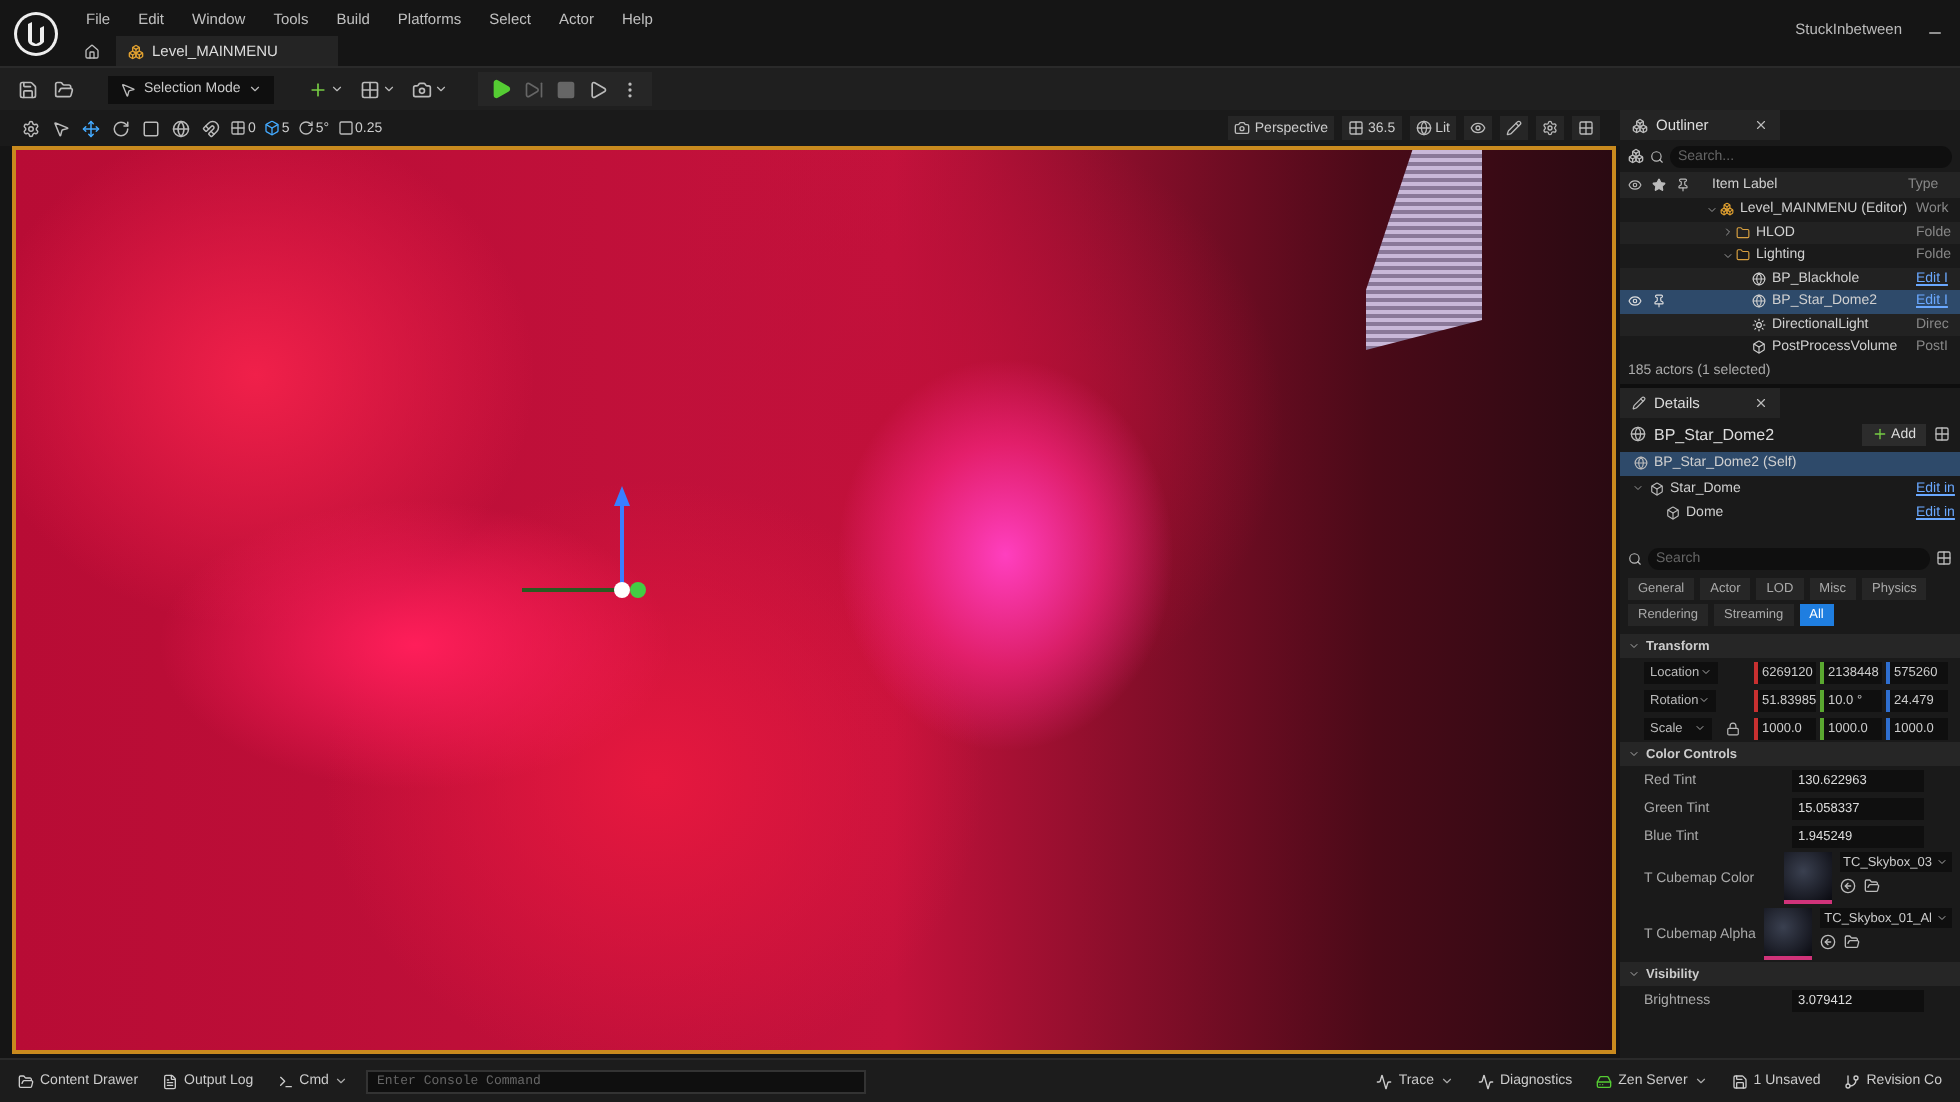 The height and width of the screenshot is (1102, 1960). I want to click on volume-icon, so click(1759, 347).